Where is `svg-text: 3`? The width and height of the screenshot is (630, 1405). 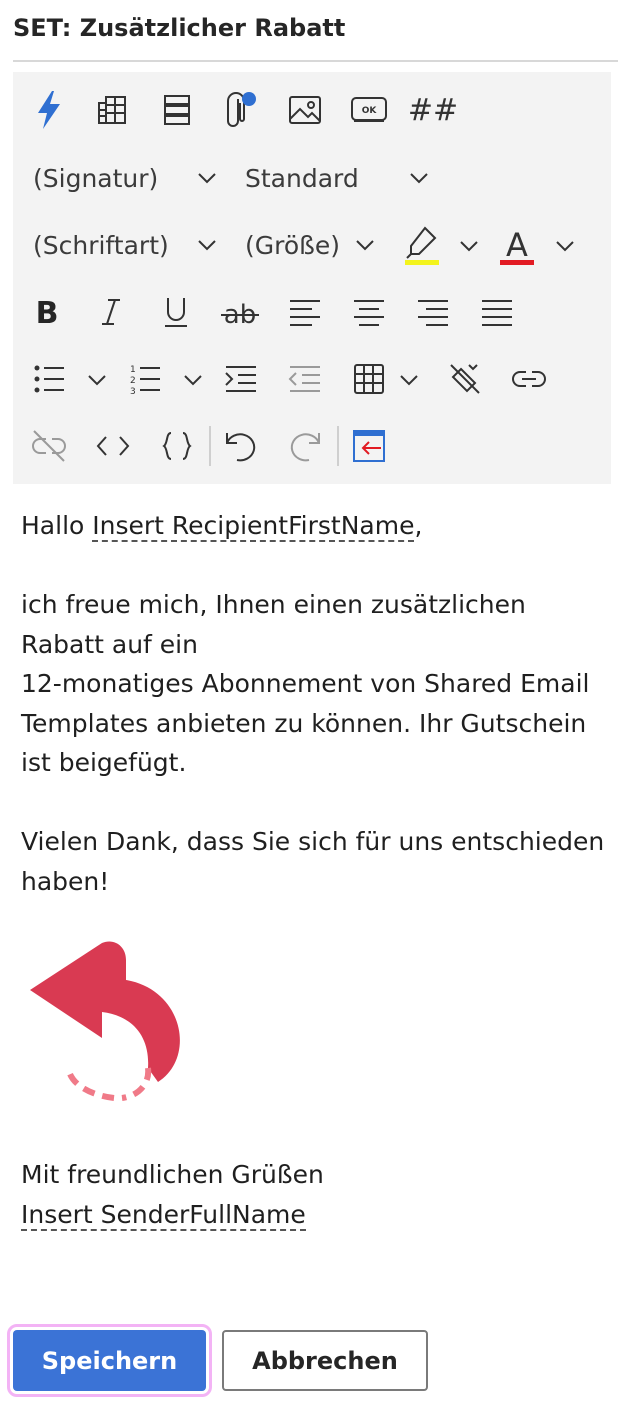 svg-text: 3 is located at coordinates (133, 391).